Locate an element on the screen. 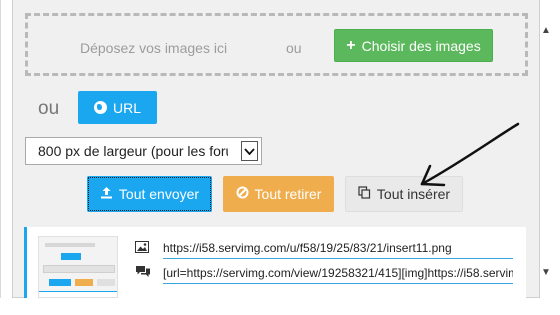 The image size is (560, 315). remove-all-button: Tout retirer is located at coordinates (278, 194).